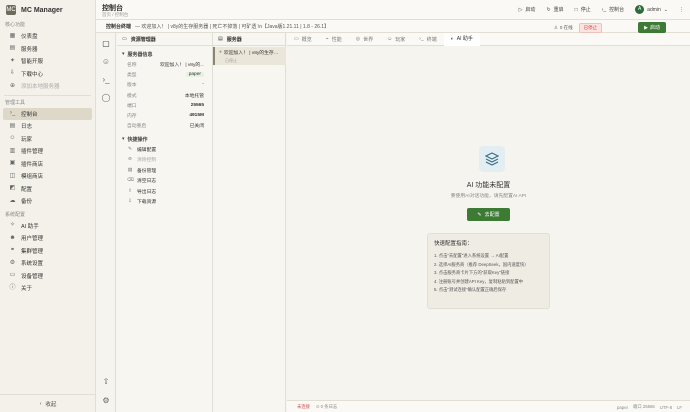  Describe the element at coordinates (220, 39) in the screenshot. I see `server-icon: ▤` at that location.